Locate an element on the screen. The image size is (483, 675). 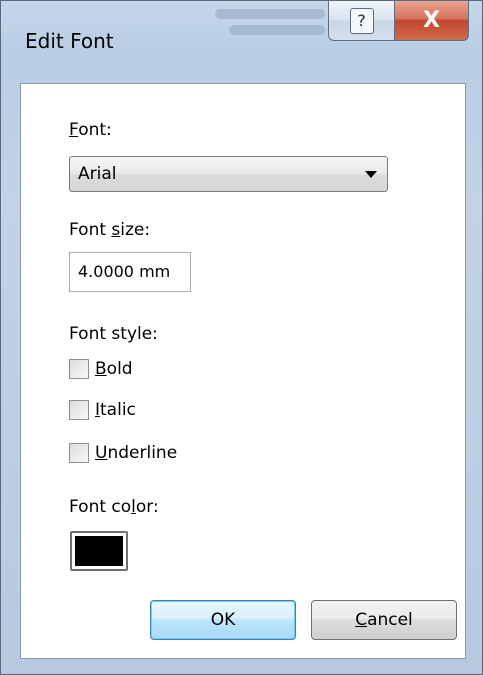
window-title: Edit Font is located at coordinates (69, 41).